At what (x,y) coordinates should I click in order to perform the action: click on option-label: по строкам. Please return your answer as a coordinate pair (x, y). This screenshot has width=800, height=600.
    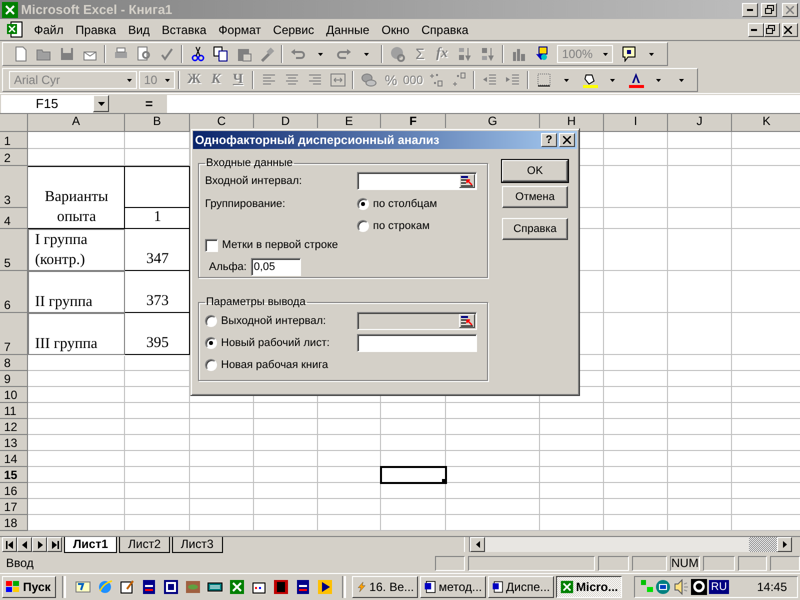
    Looking at the image, I should click on (401, 226).